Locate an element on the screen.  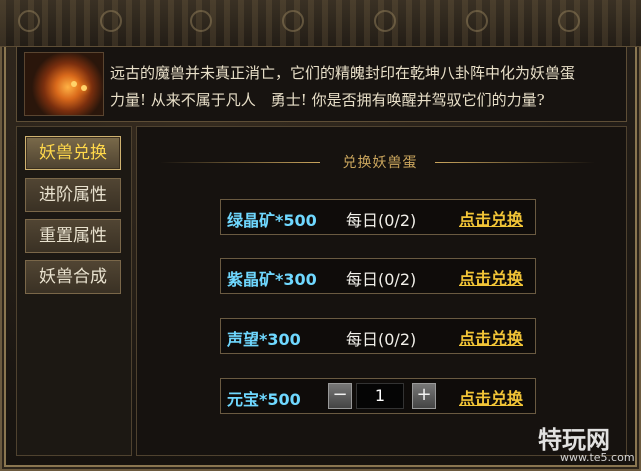
intro-line-1: 远古的魔兽并未真正消亡，它们的精魄封印在乾坤八卦阵中化为妖兽蛋 is located at coordinates (343, 73).